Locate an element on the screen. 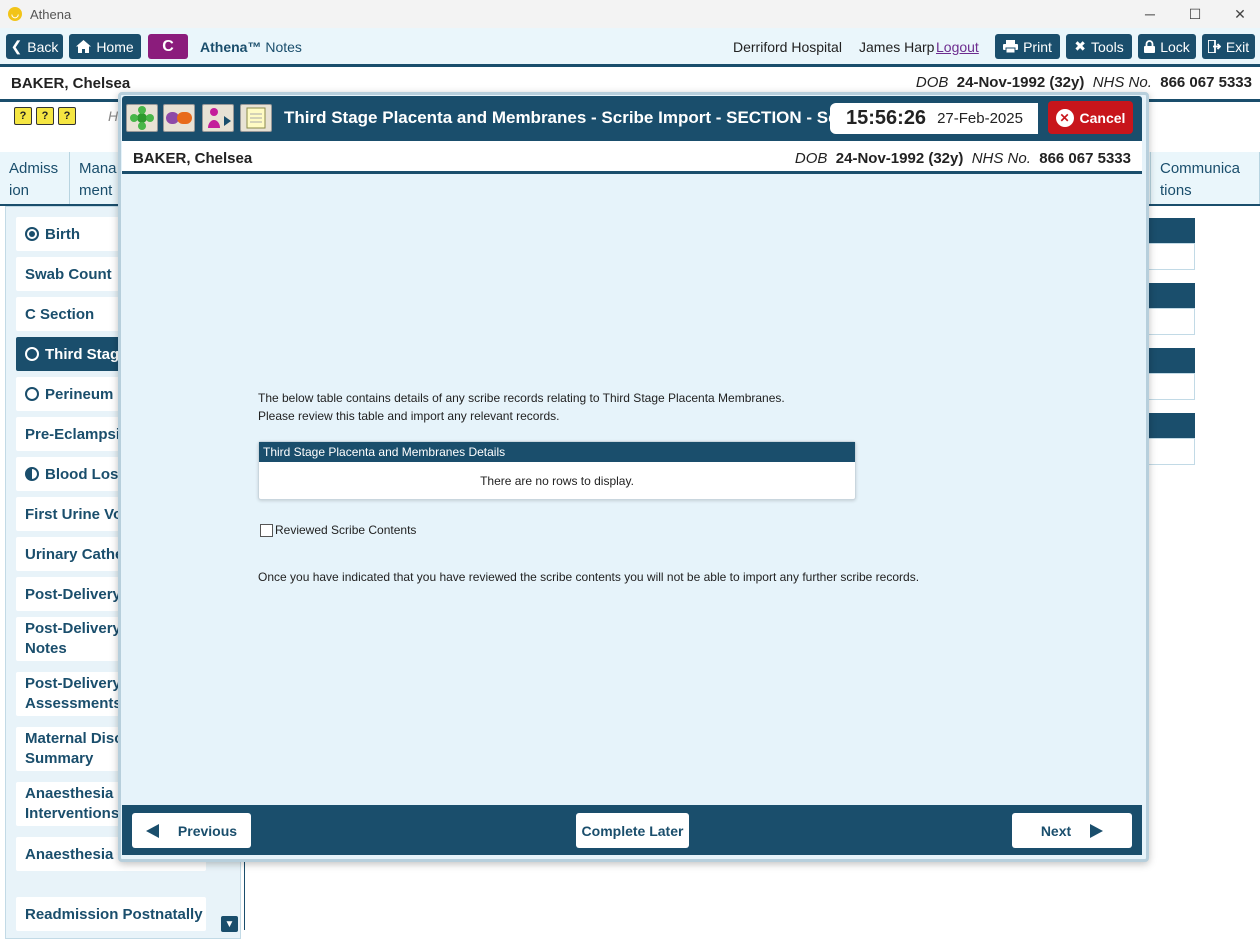 This screenshot has height=945, width=1260. back-button: ❮ Back is located at coordinates (34, 46).